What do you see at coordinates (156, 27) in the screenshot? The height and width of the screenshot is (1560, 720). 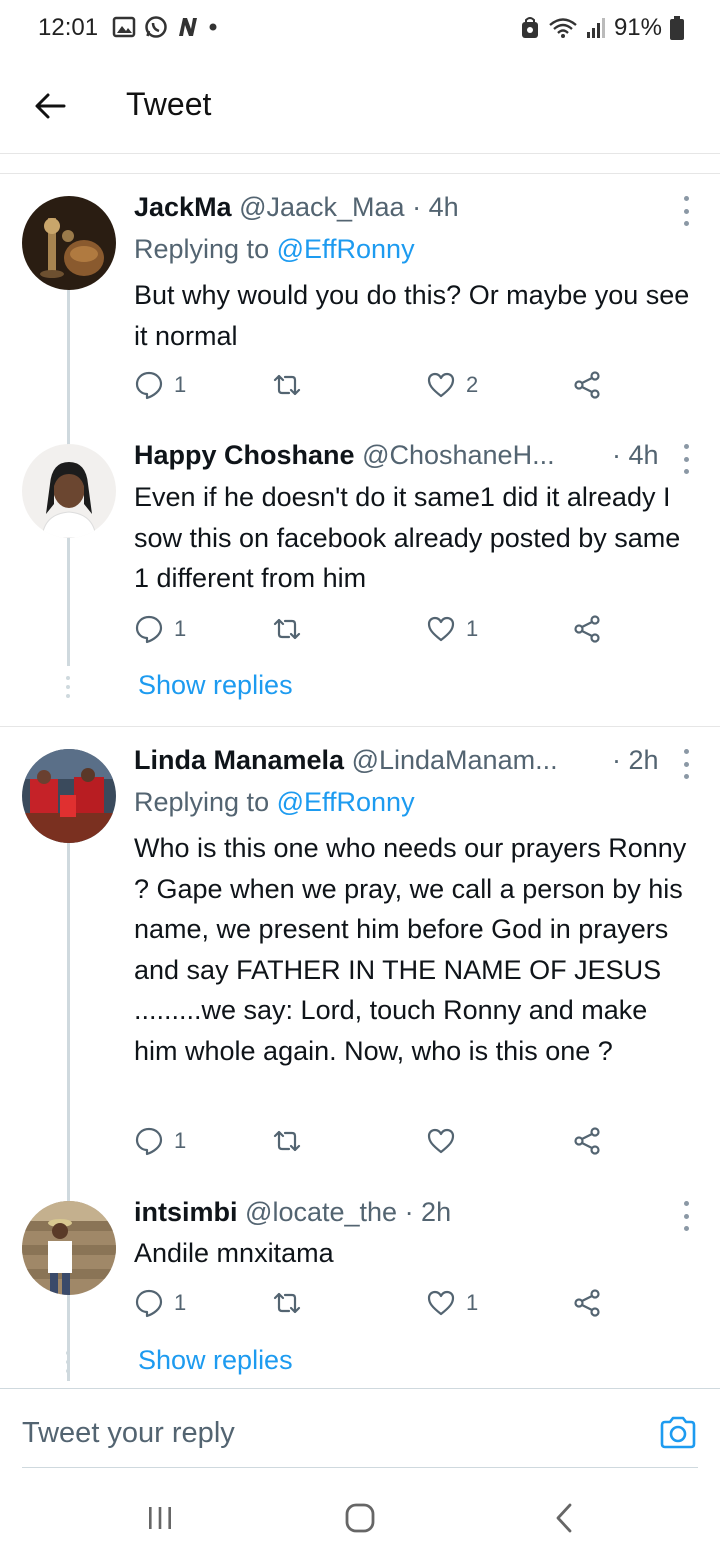 I see `whatsapp-icon` at bounding box center [156, 27].